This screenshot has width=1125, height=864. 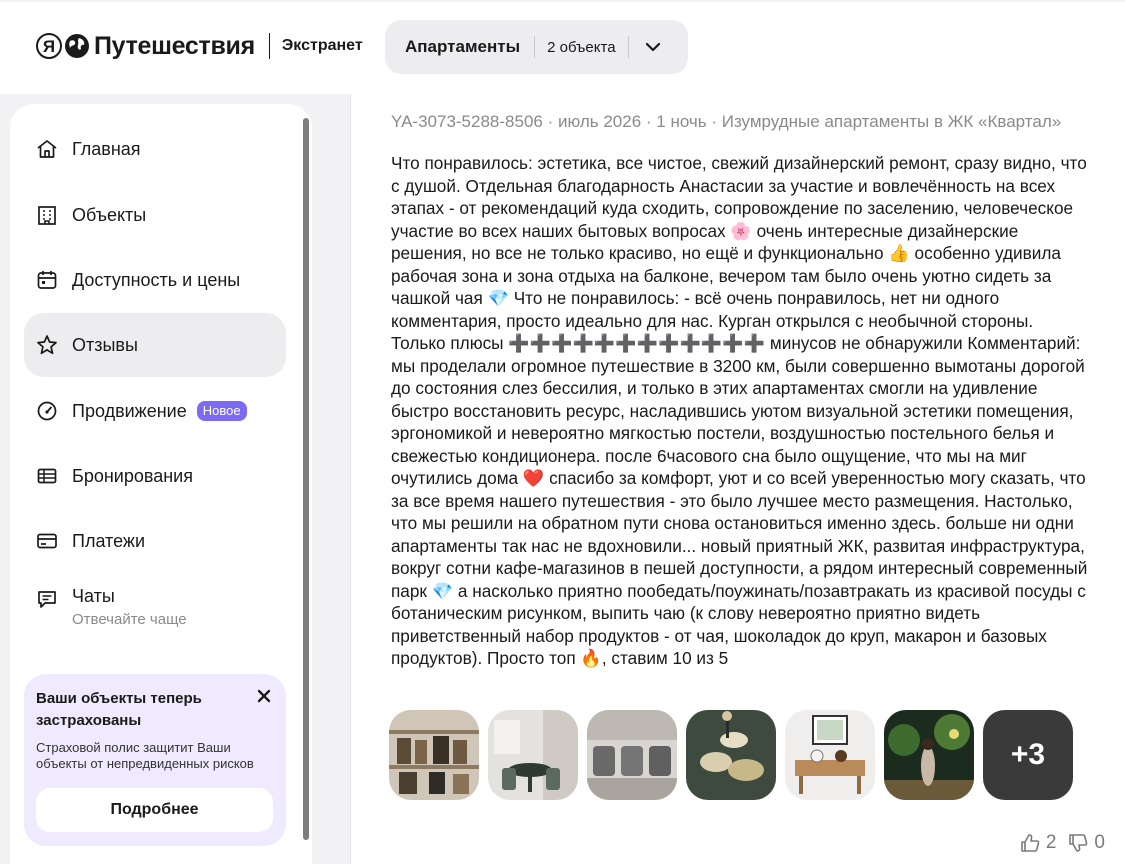 I want to click on calendar-icon, so click(x=47, y=280).